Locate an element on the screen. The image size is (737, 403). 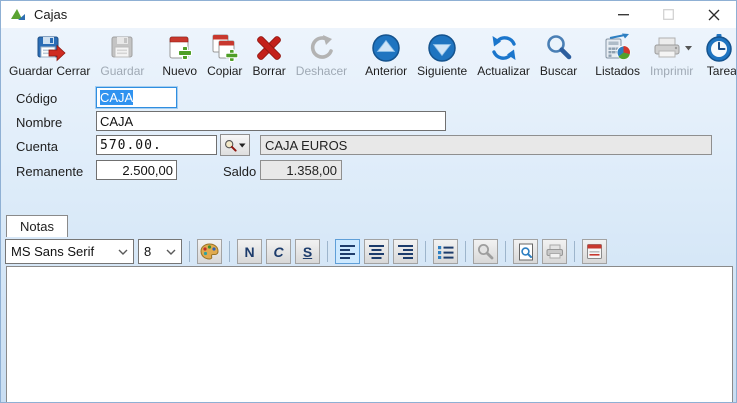
underline-label: S is located at coordinates (307, 251).